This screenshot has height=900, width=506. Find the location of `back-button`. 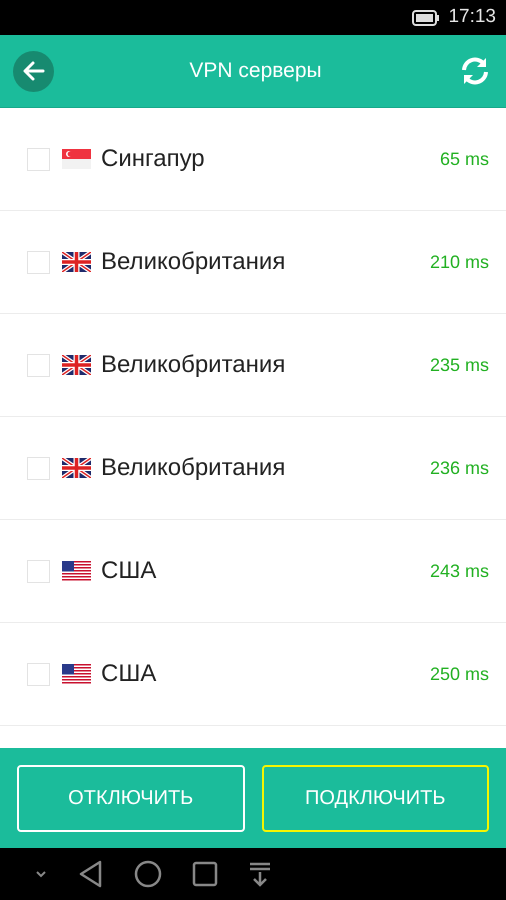

back-button is located at coordinates (33, 71).